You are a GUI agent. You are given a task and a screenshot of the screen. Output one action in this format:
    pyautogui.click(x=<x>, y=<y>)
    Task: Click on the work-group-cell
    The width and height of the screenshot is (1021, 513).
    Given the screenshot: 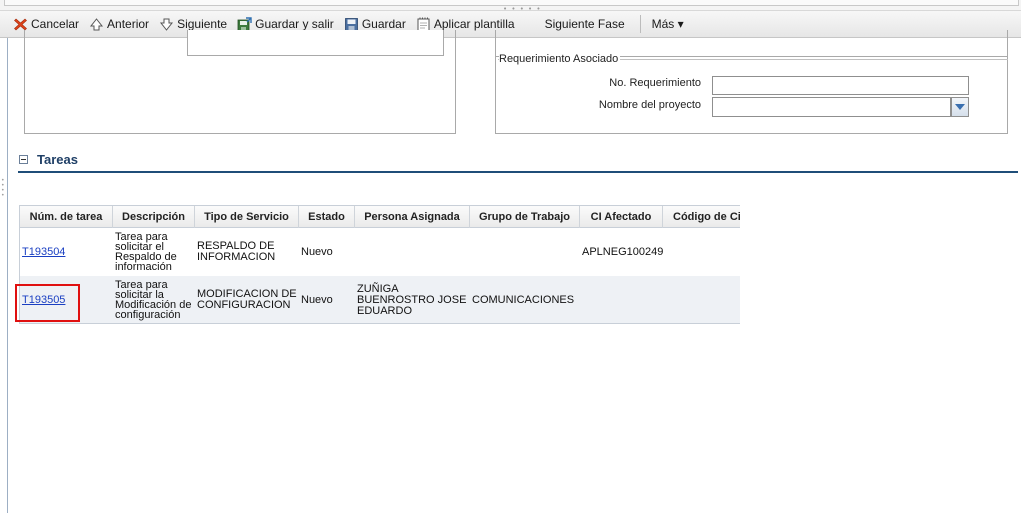 What is the action you would take?
    pyautogui.click(x=525, y=252)
    